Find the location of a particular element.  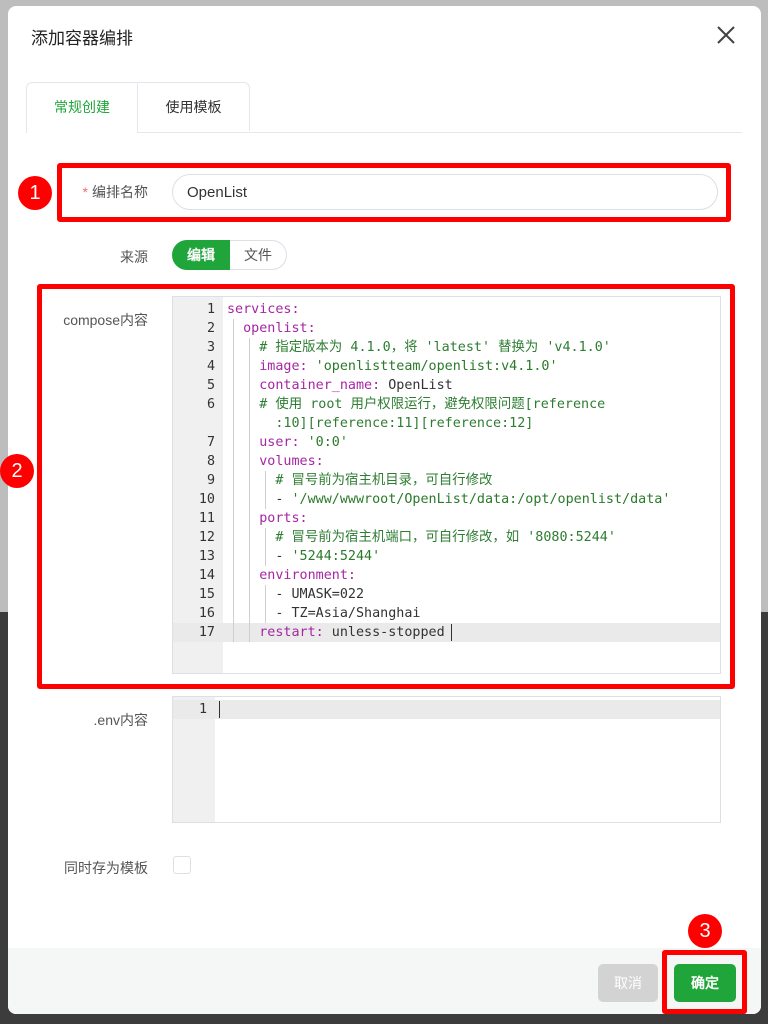

code-text: services: is located at coordinates (263, 309).